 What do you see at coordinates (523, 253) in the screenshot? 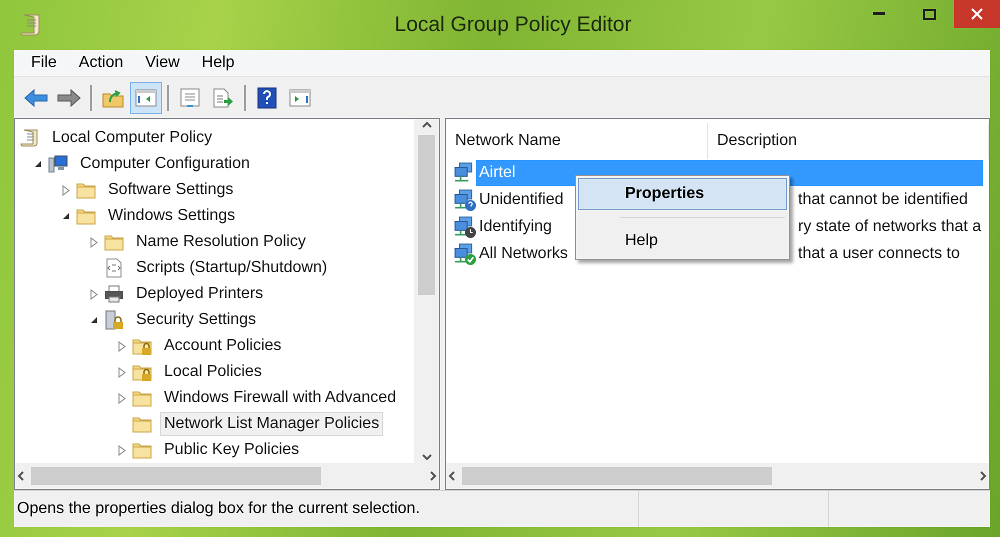
I see `network-name: All Networks` at bounding box center [523, 253].